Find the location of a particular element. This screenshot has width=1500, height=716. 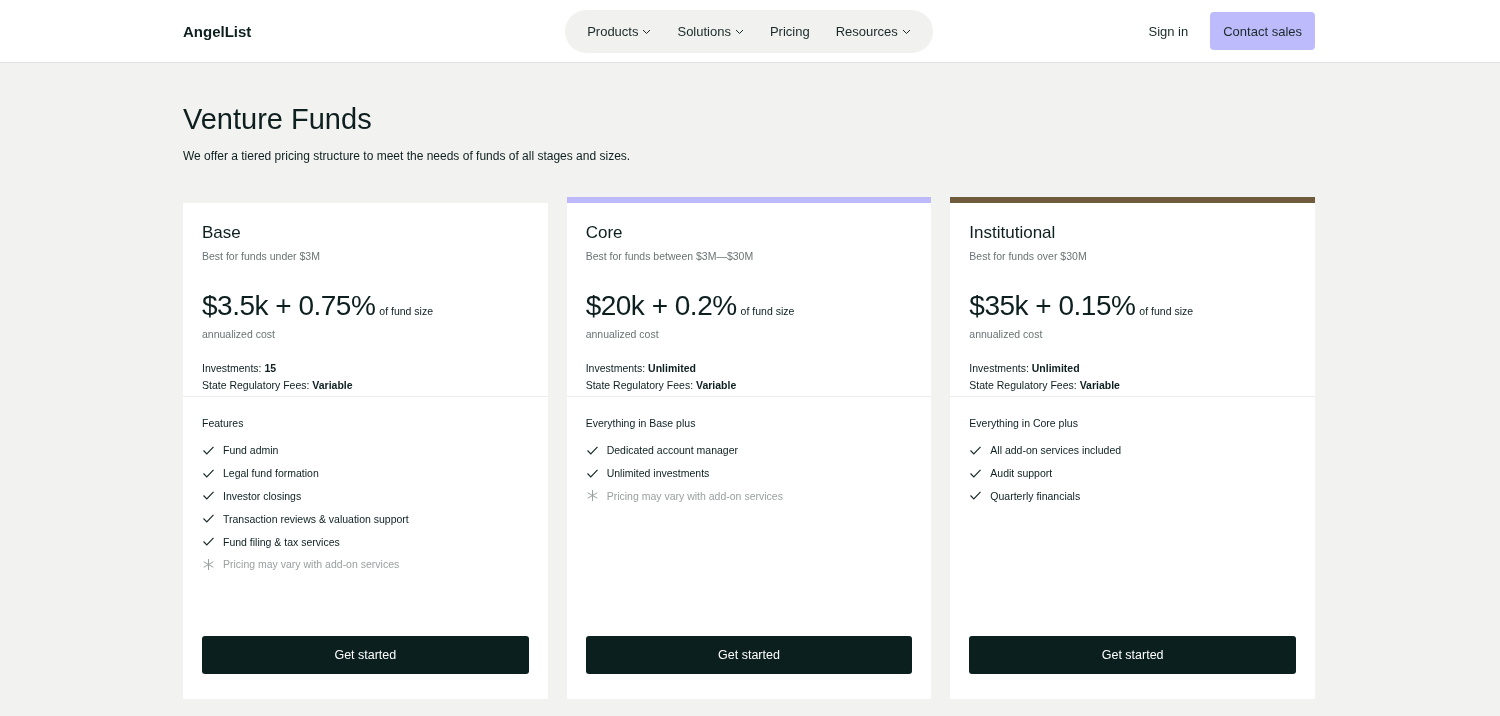

feature-text: Fund admin is located at coordinates (251, 450).